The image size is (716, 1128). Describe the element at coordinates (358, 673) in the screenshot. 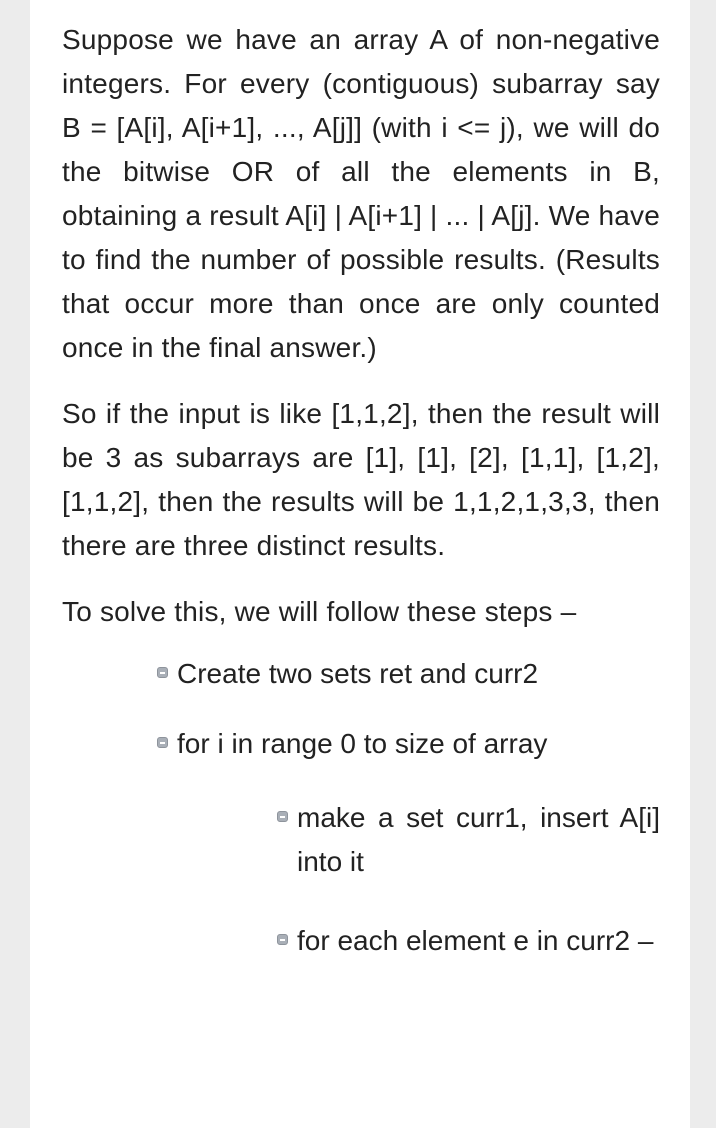

I see `step-text: Create two sets ret and curr2` at that location.